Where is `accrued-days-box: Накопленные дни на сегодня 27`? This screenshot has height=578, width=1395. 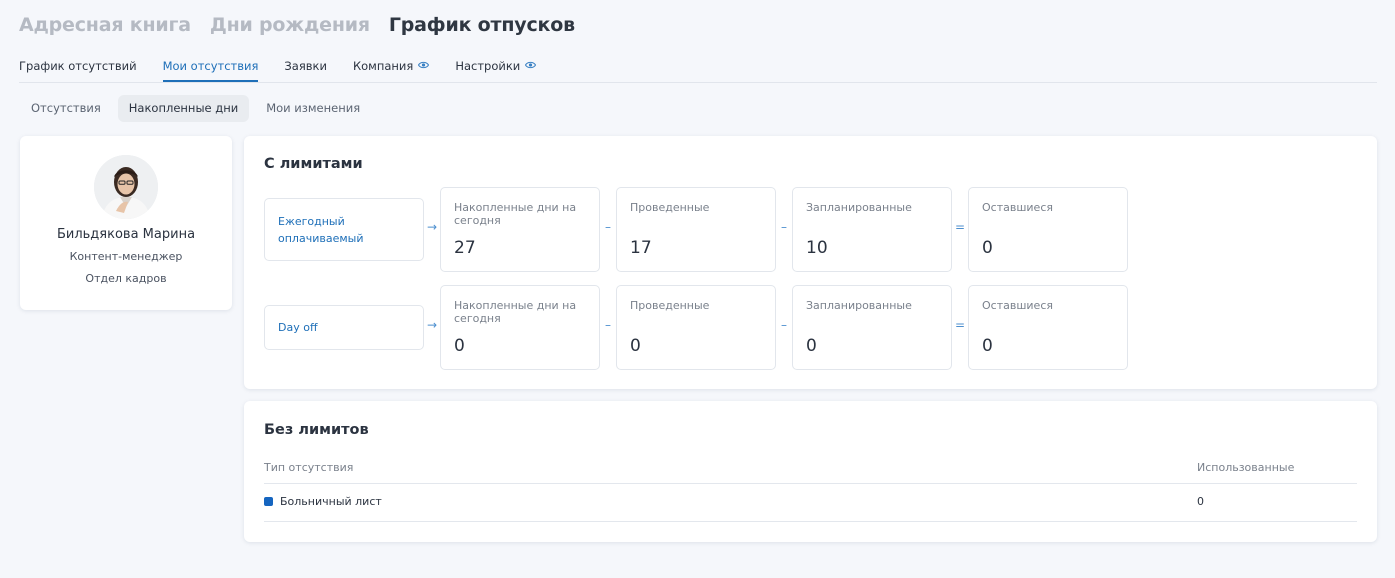 accrued-days-box: Накопленные дни на сегодня 27 is located at coordinates (520, 229).